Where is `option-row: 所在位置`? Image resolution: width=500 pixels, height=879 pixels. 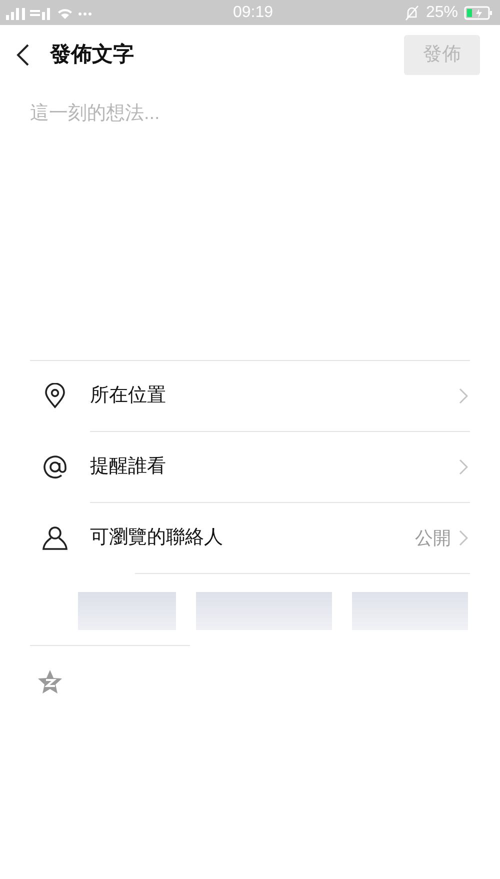
option-row: 所在位置 is located at coordinates (250, 396).